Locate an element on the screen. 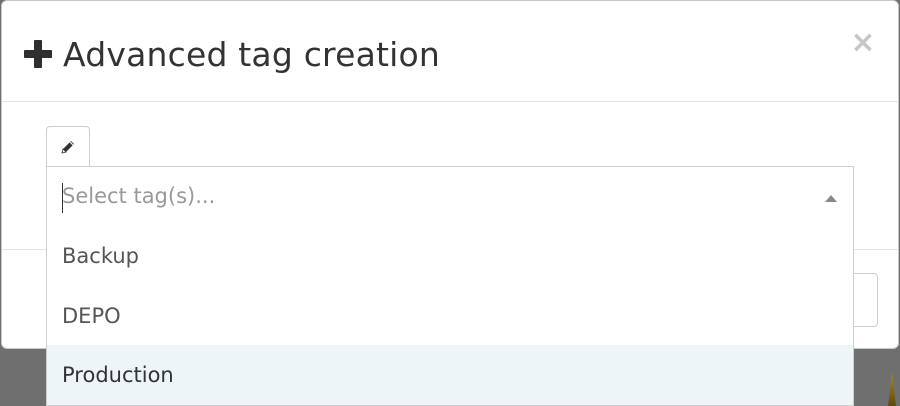  tag-search-input is located at coordinates (432, 196).